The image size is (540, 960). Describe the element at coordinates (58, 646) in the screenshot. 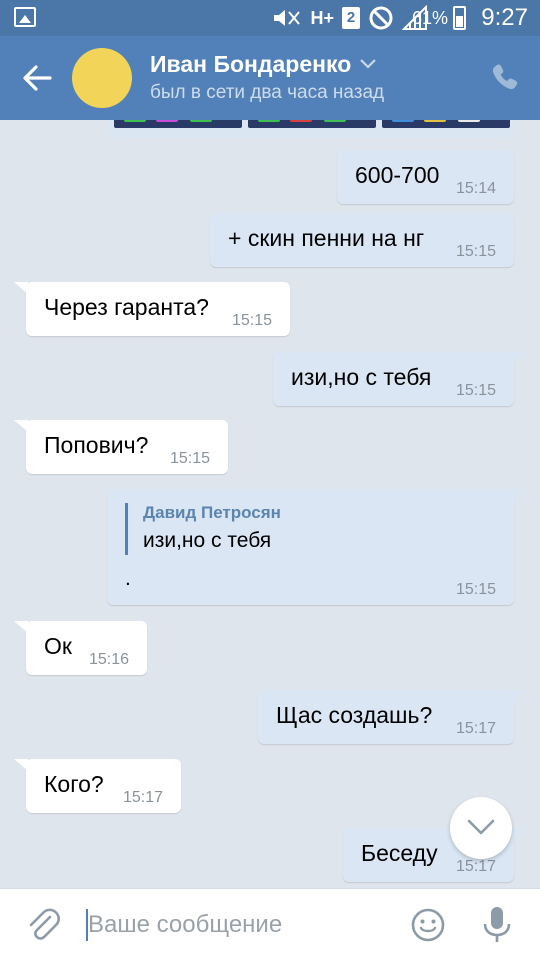

I see `message-text: Ок` at that location.